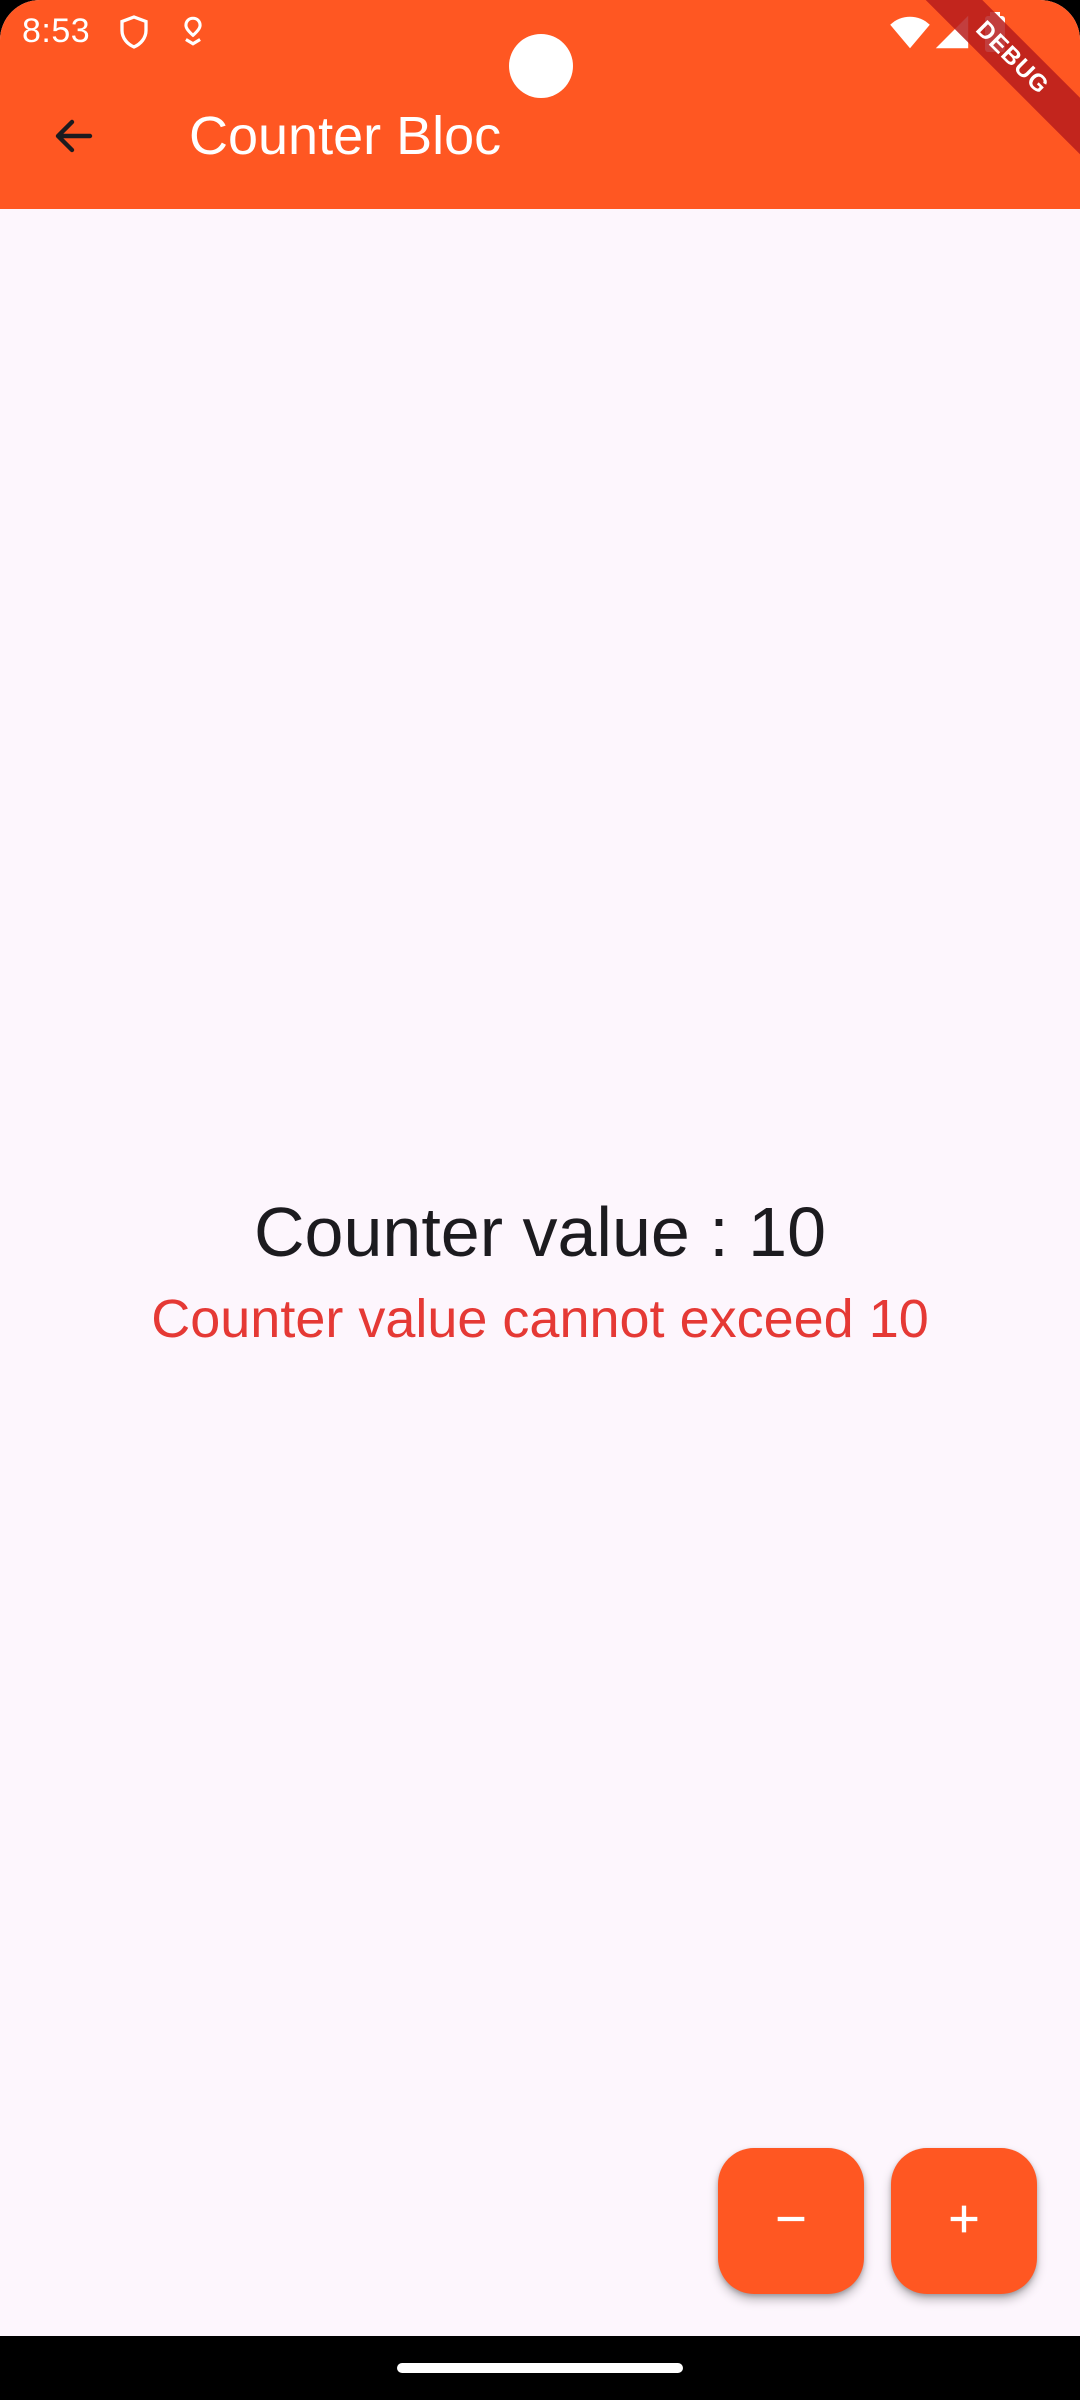 Image resolution: width=1080 pixels, height=2400 pixels. Describe the element at coordinates (540, 1232) in the screenshot. I see `counter-value-text: Counter value : 10` at that location.